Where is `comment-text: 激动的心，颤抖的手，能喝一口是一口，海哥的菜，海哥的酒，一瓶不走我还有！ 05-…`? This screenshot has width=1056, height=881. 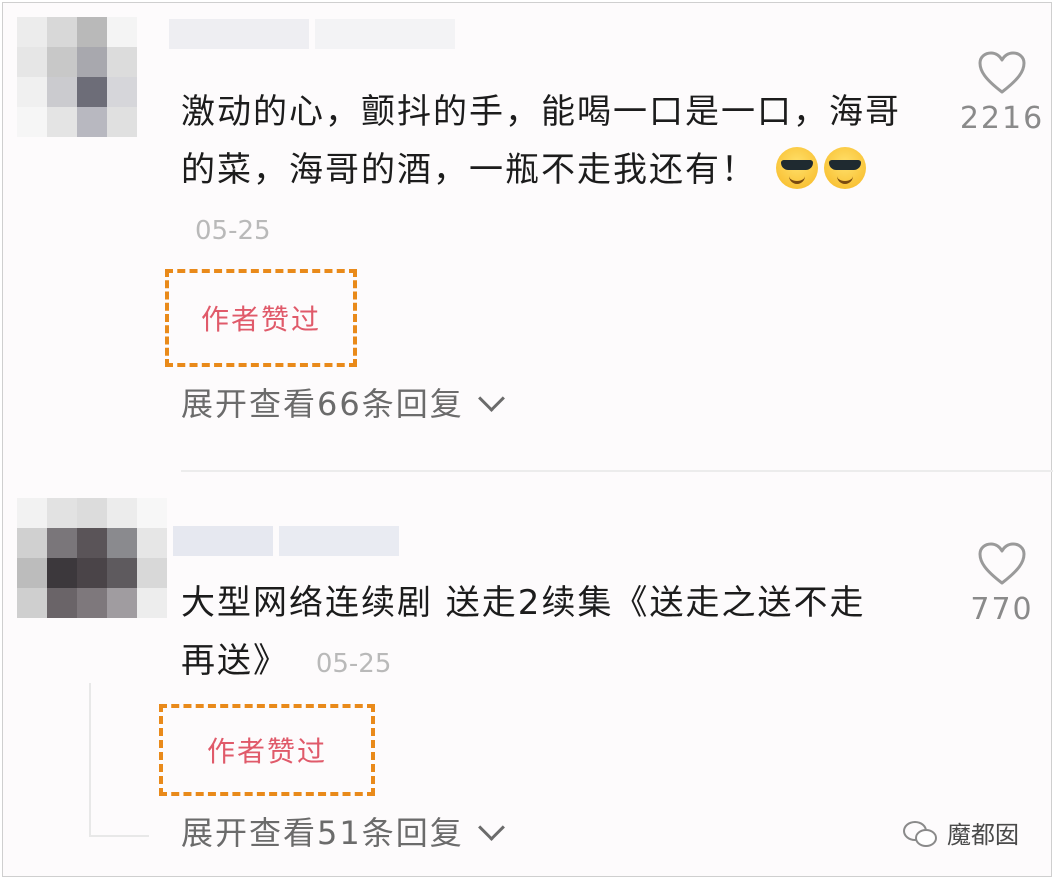 comment-text: 激动的心，颤抖的手，能喝一口是一口，海哥的菜，海哥的酒，一瓶不走我还有！ 05-… is located at coordinates (541, 171).